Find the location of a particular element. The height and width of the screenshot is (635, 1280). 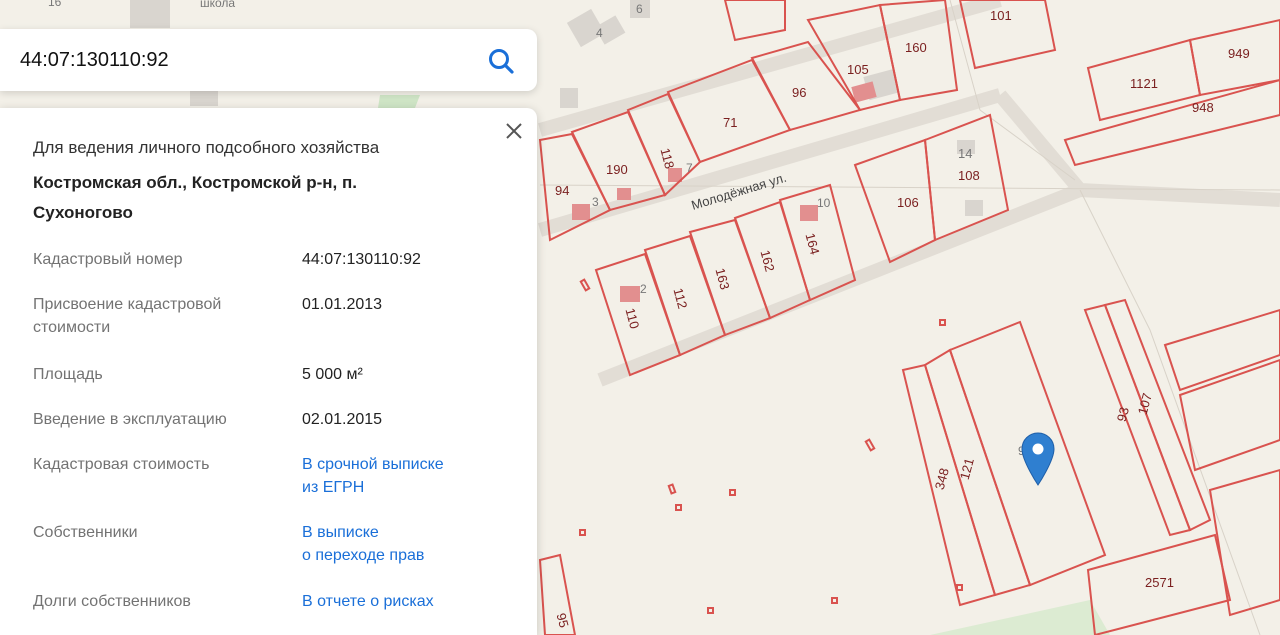

close-icon is located at coordinates (514, 131).